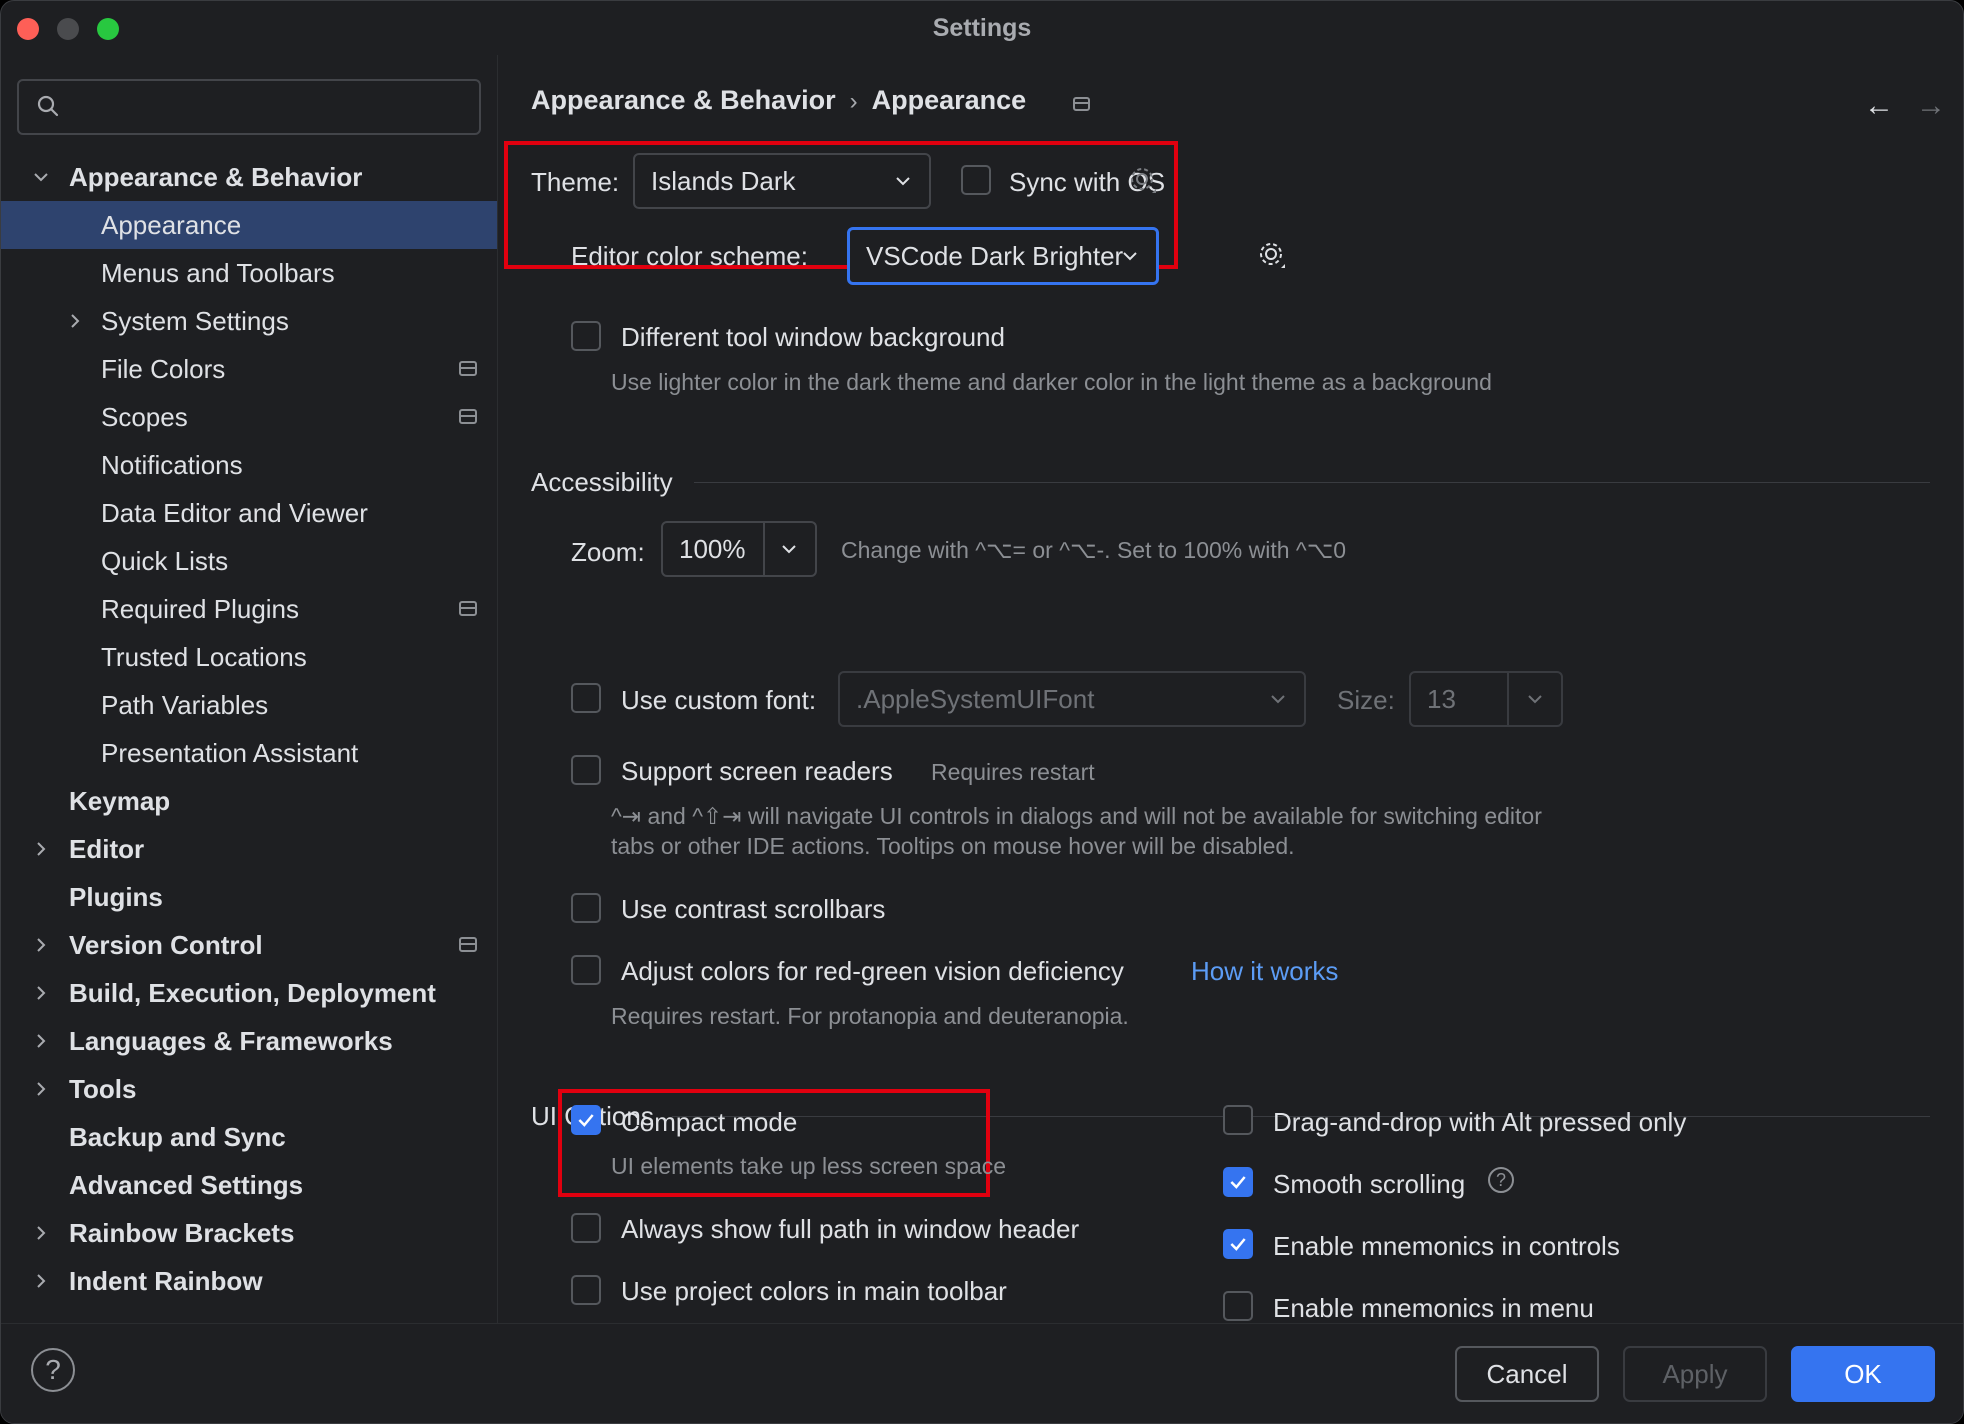 The image size is (1964, 1424). What do you see at coordinates (813, 337) in the screenshot?
I see `tool-window-bg-label: Different tool window background` at bounding box center [813, 337].